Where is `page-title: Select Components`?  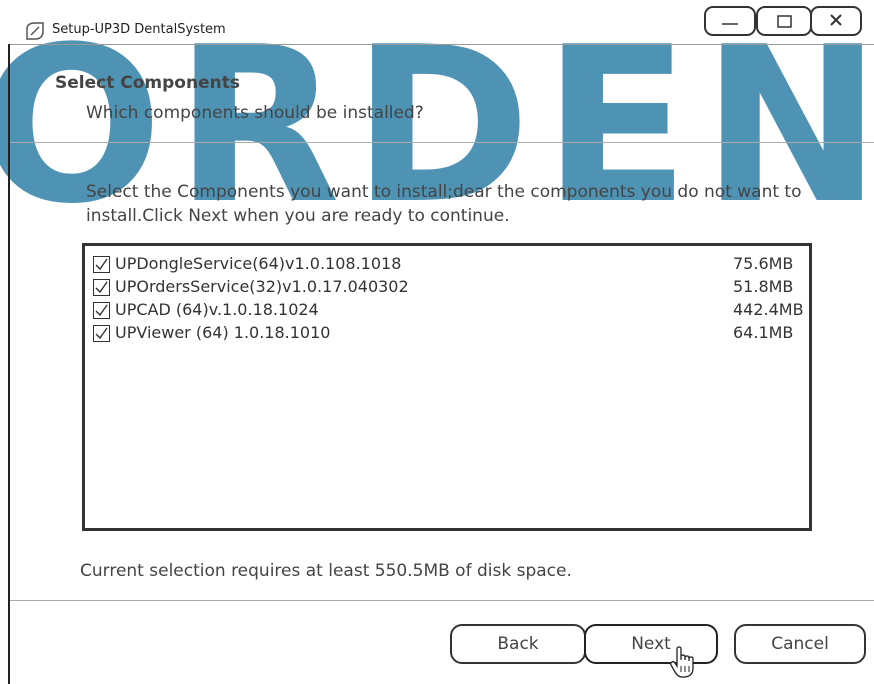
page-title: Select Components is located at coordinates (147, 83).